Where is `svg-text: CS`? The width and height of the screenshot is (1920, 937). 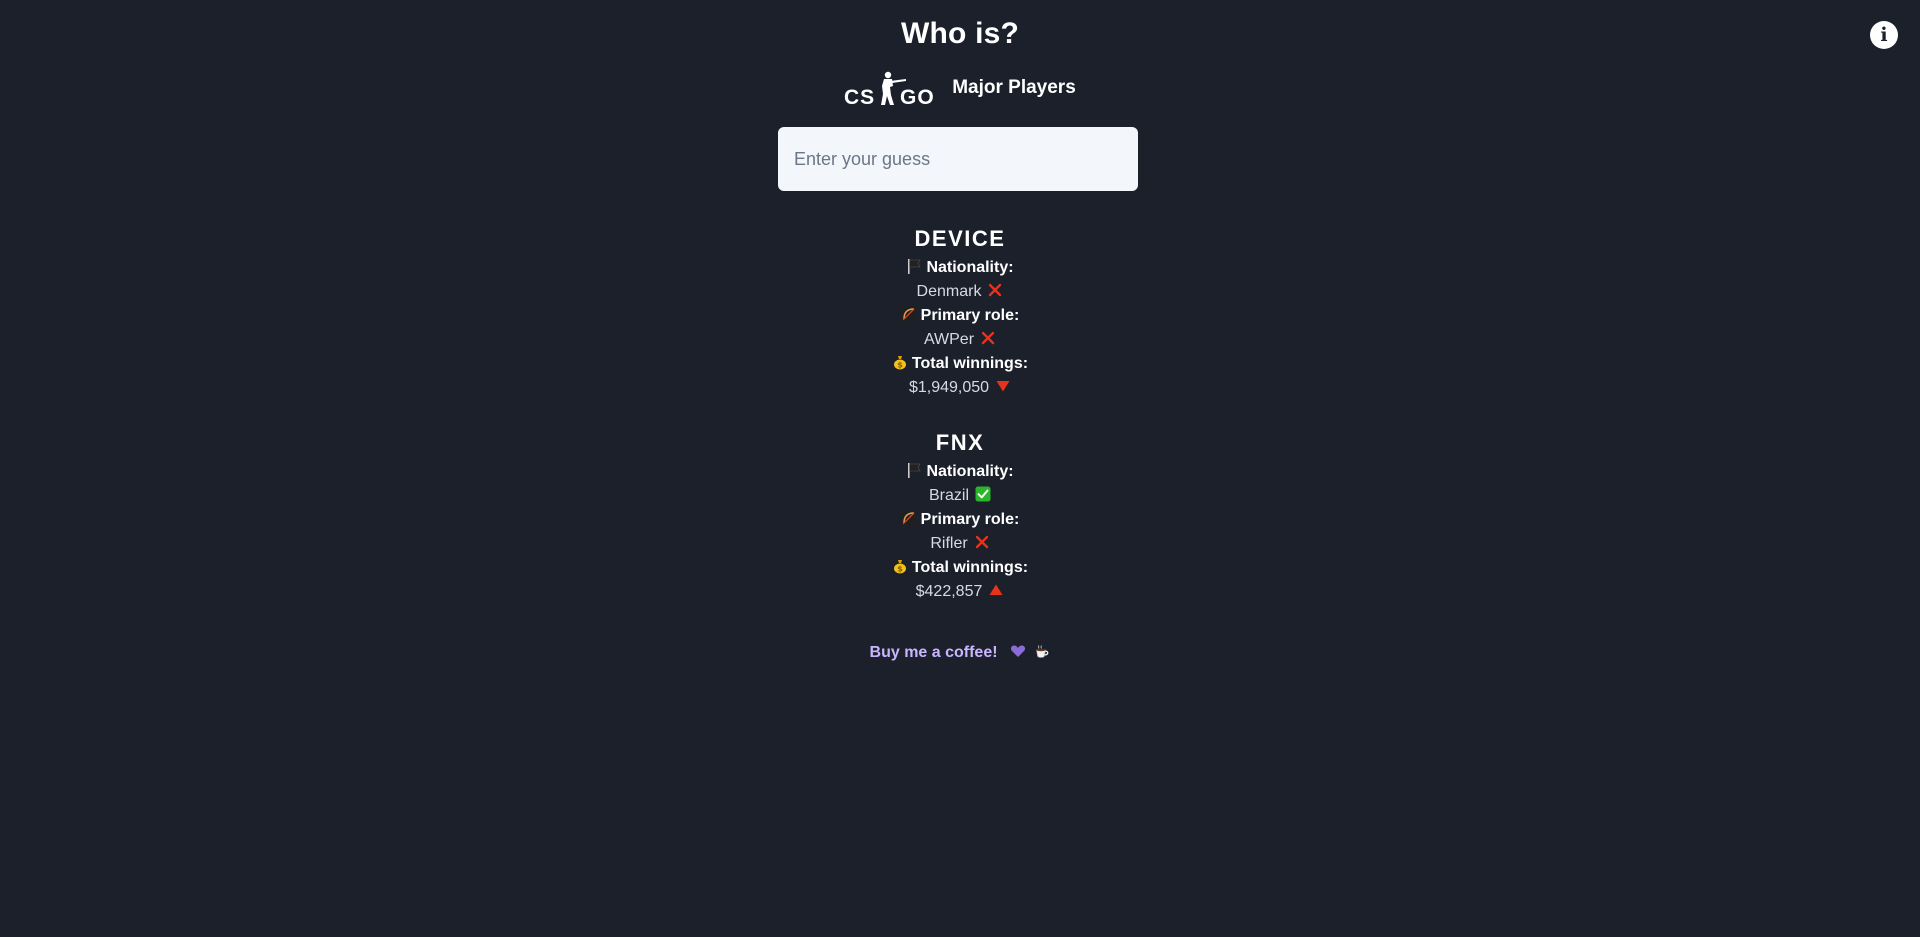
svg-text: CS is located at coordinates (859, 97).